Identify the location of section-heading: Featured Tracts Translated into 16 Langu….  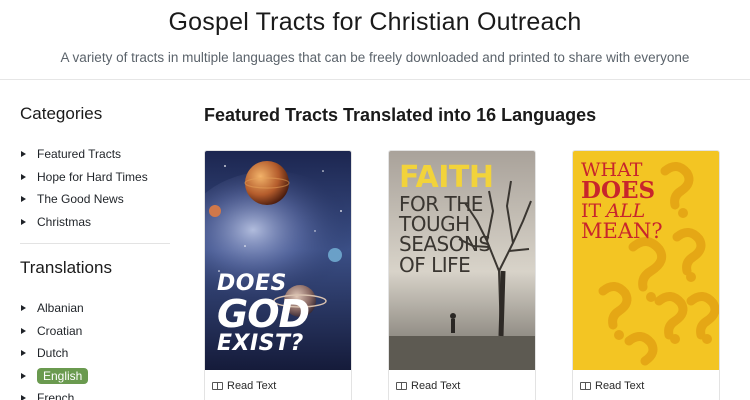
(400, 115).